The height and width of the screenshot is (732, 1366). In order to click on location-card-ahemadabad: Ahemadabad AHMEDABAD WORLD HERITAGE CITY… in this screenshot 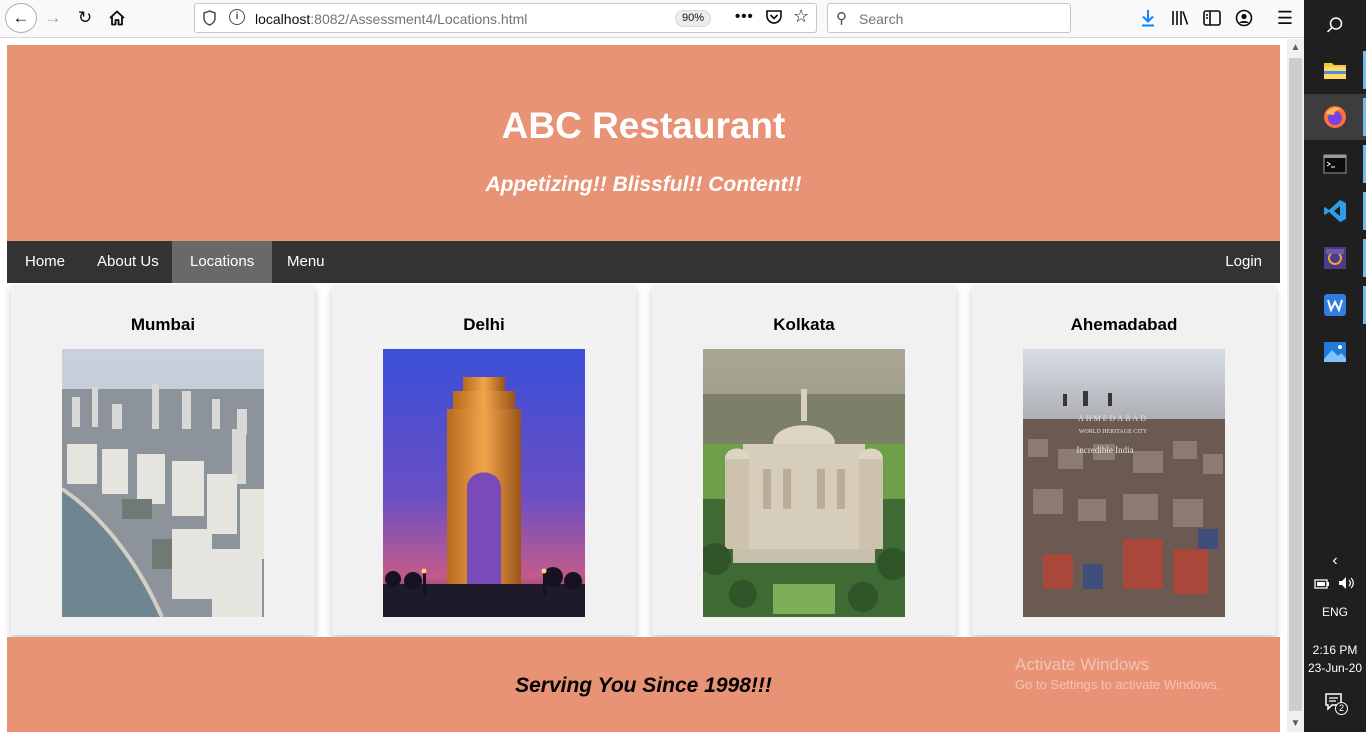, I will do `click(1124, 460)`.